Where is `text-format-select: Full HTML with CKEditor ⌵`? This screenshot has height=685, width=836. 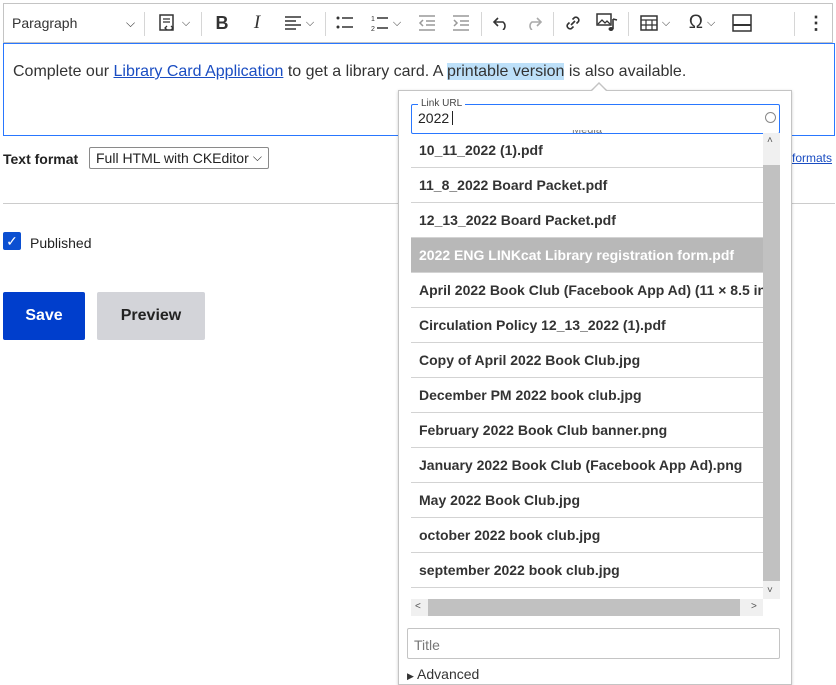
text-format-select: Full HTML with CKEditor ⌵ is located at coordinates (179, 158).